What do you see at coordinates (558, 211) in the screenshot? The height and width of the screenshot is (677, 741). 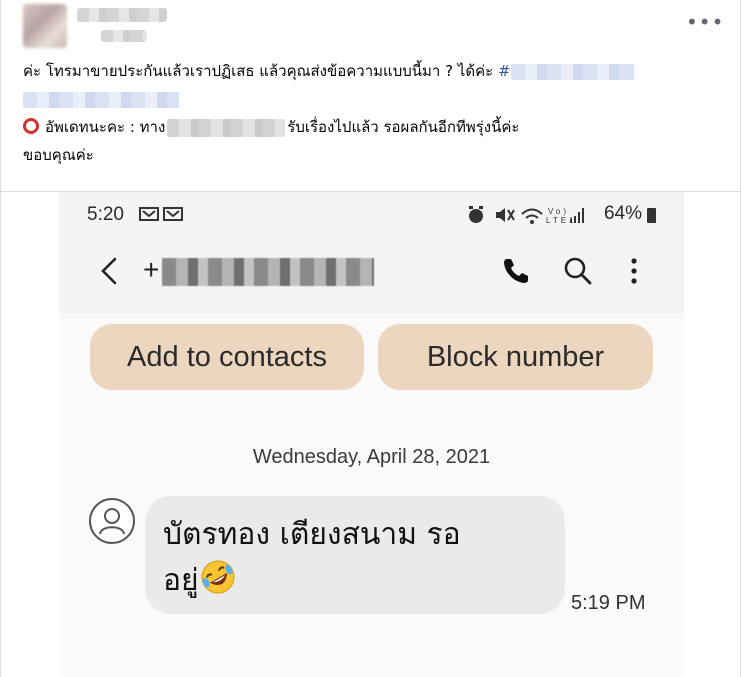 I see `svg-text: Vo)` at bounding box center [558, 211].